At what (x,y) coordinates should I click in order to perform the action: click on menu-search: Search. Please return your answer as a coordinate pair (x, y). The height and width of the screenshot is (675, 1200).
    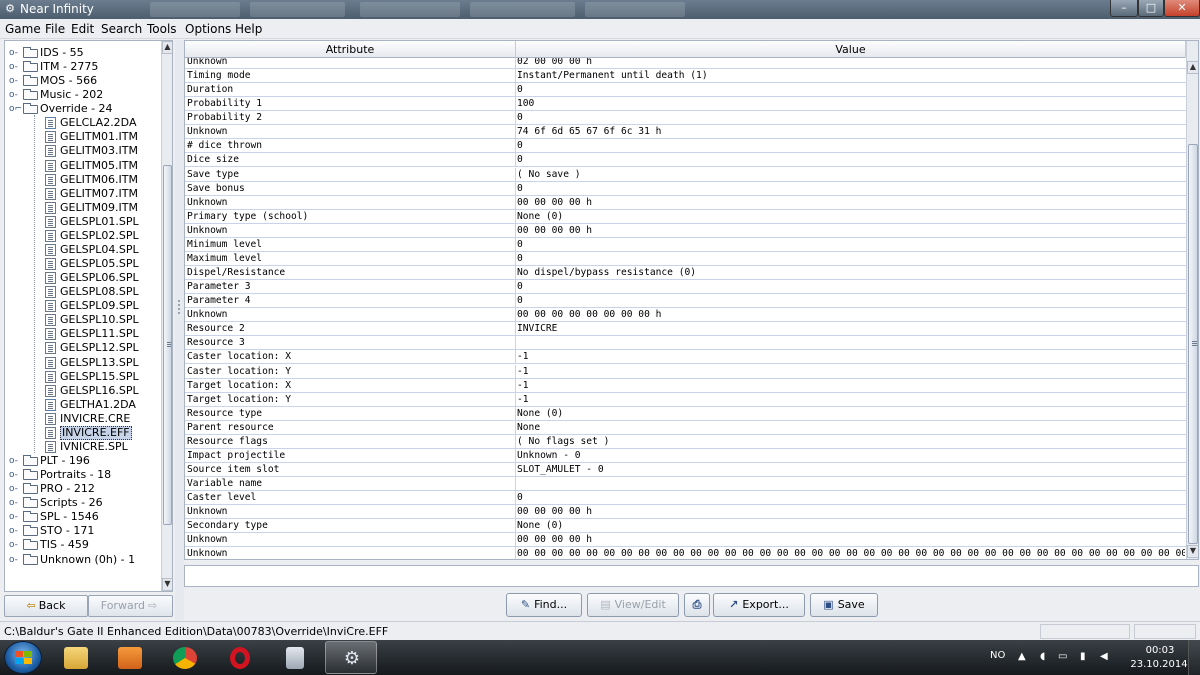
    Looking at the image, I should click on (121, 29).